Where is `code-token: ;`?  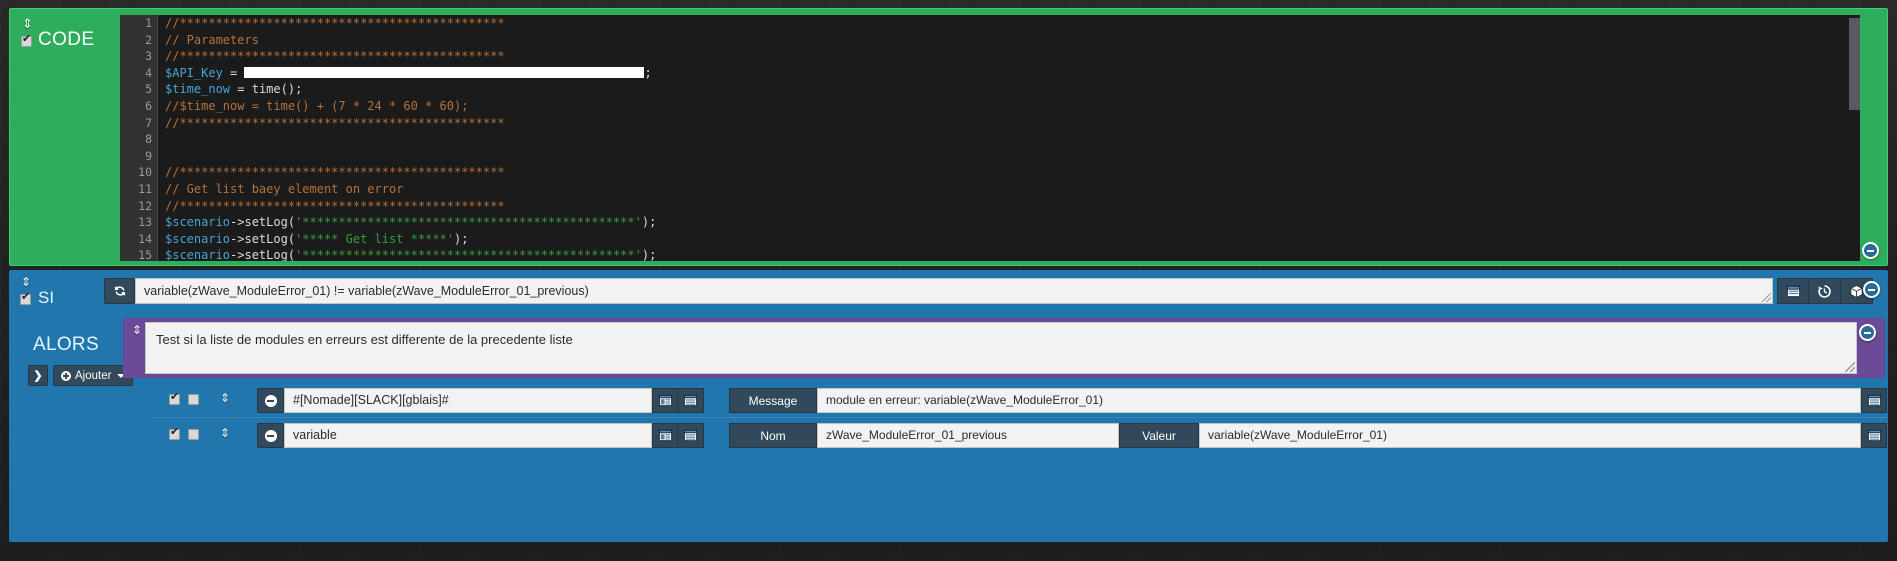
code-token: ; is located at coordinates (648, 72).